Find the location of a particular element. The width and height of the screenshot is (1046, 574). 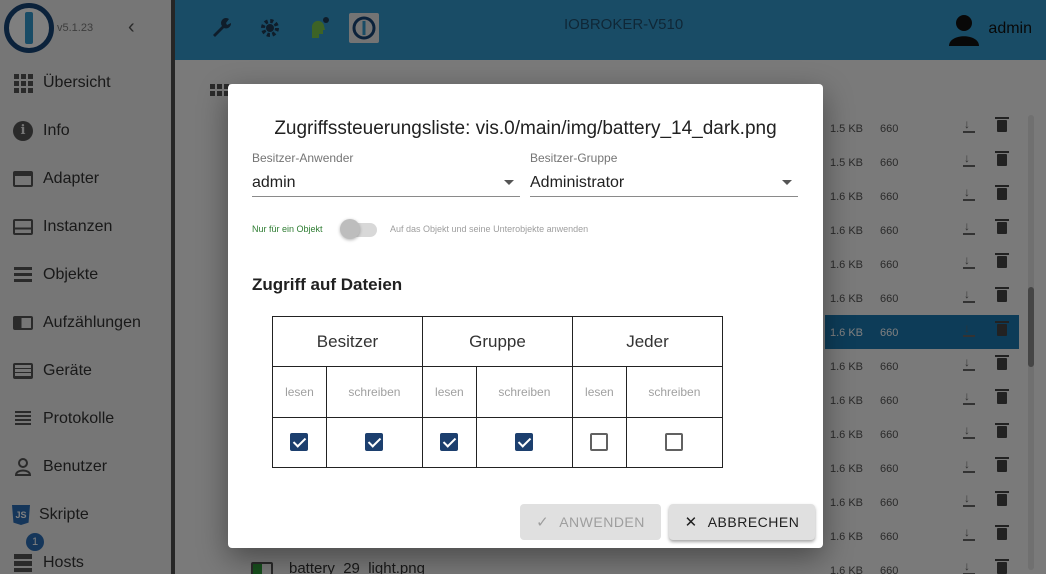

cancel-button: ✕ ABBRECHEN is located at coordinates (742, 522).